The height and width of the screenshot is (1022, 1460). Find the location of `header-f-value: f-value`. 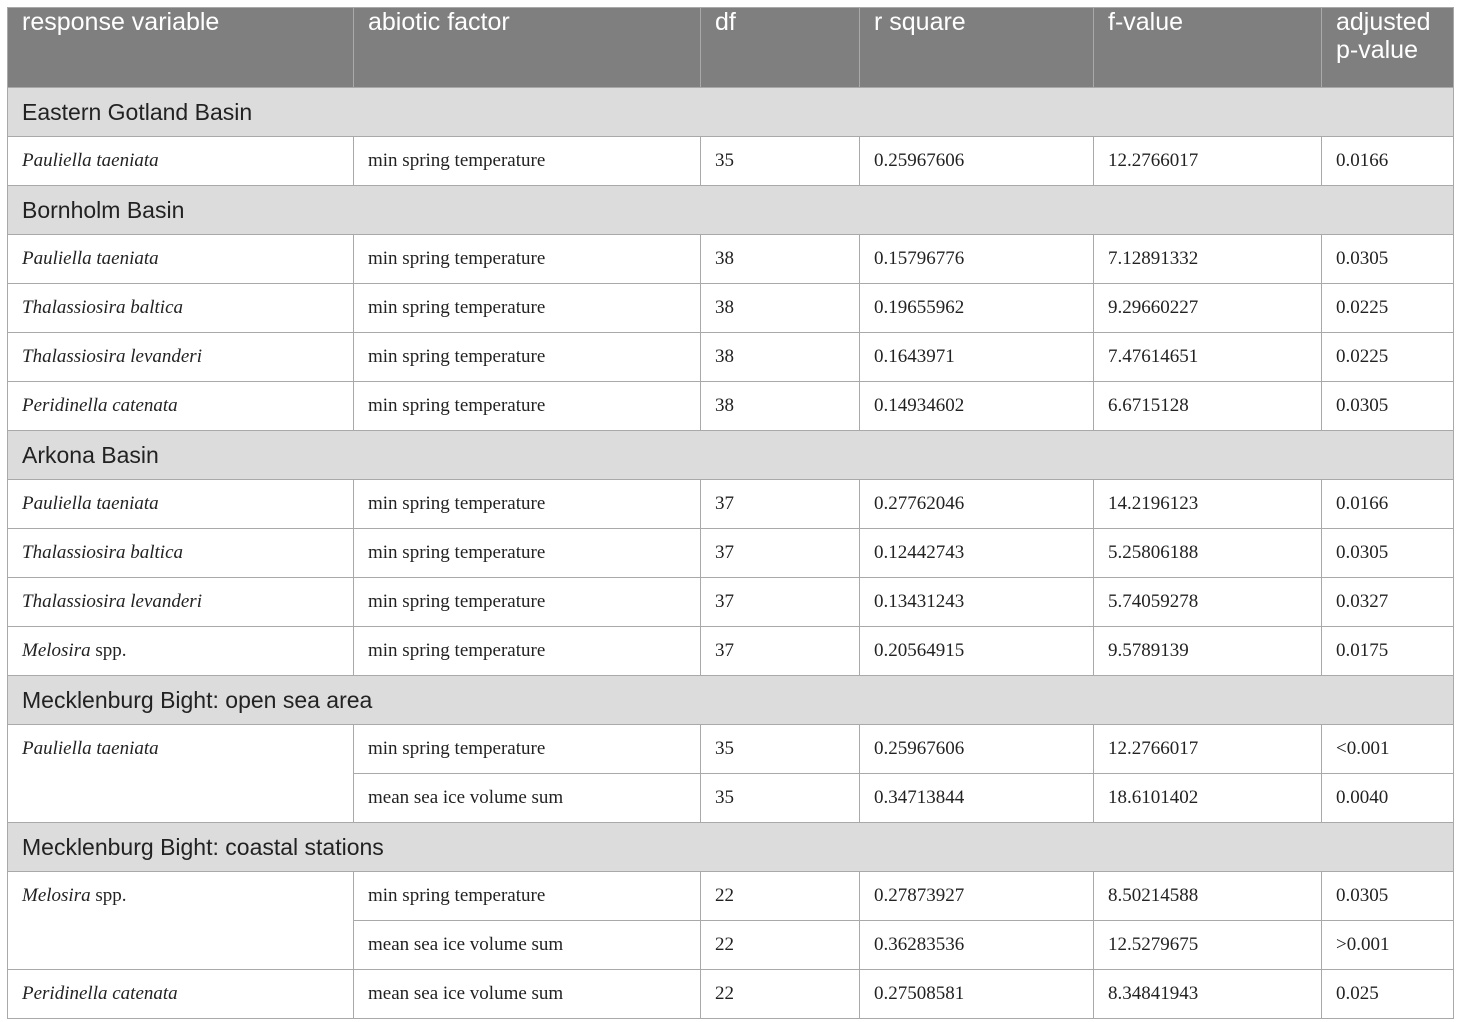

header-f-value: f-value is located at coordinates (1207, 47).